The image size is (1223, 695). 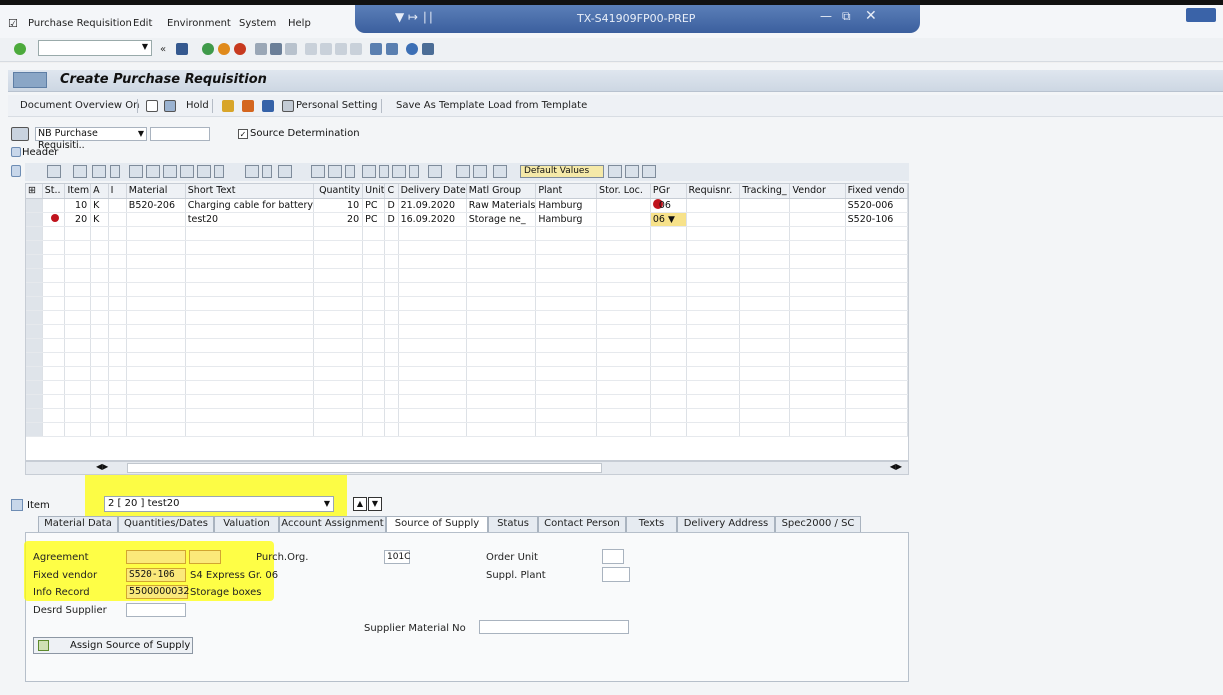 What do you see at coordinates (391, 205) in the screenshot?
I see `c-cell: D` at bounding box center [391, 205].